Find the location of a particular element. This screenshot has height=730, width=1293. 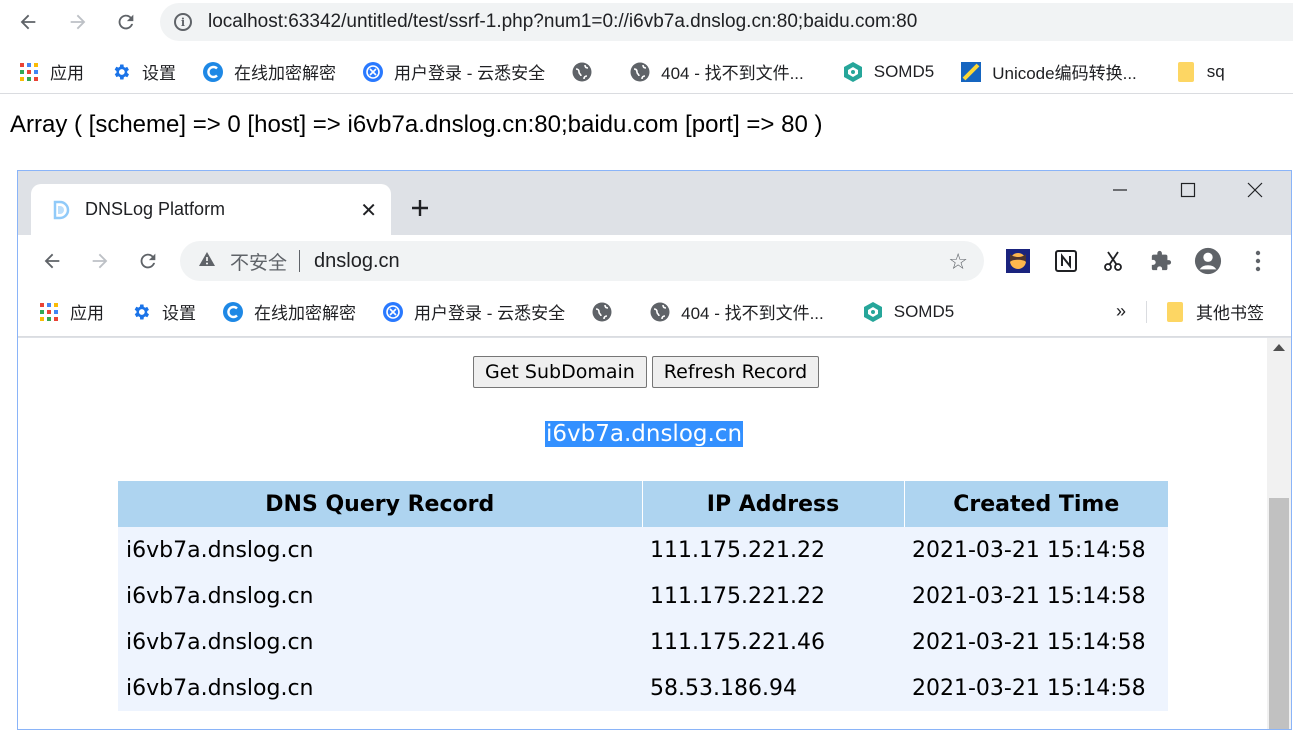

action-buttons: Get SubDomain Refresh Record is located at coordinates (646, 372).